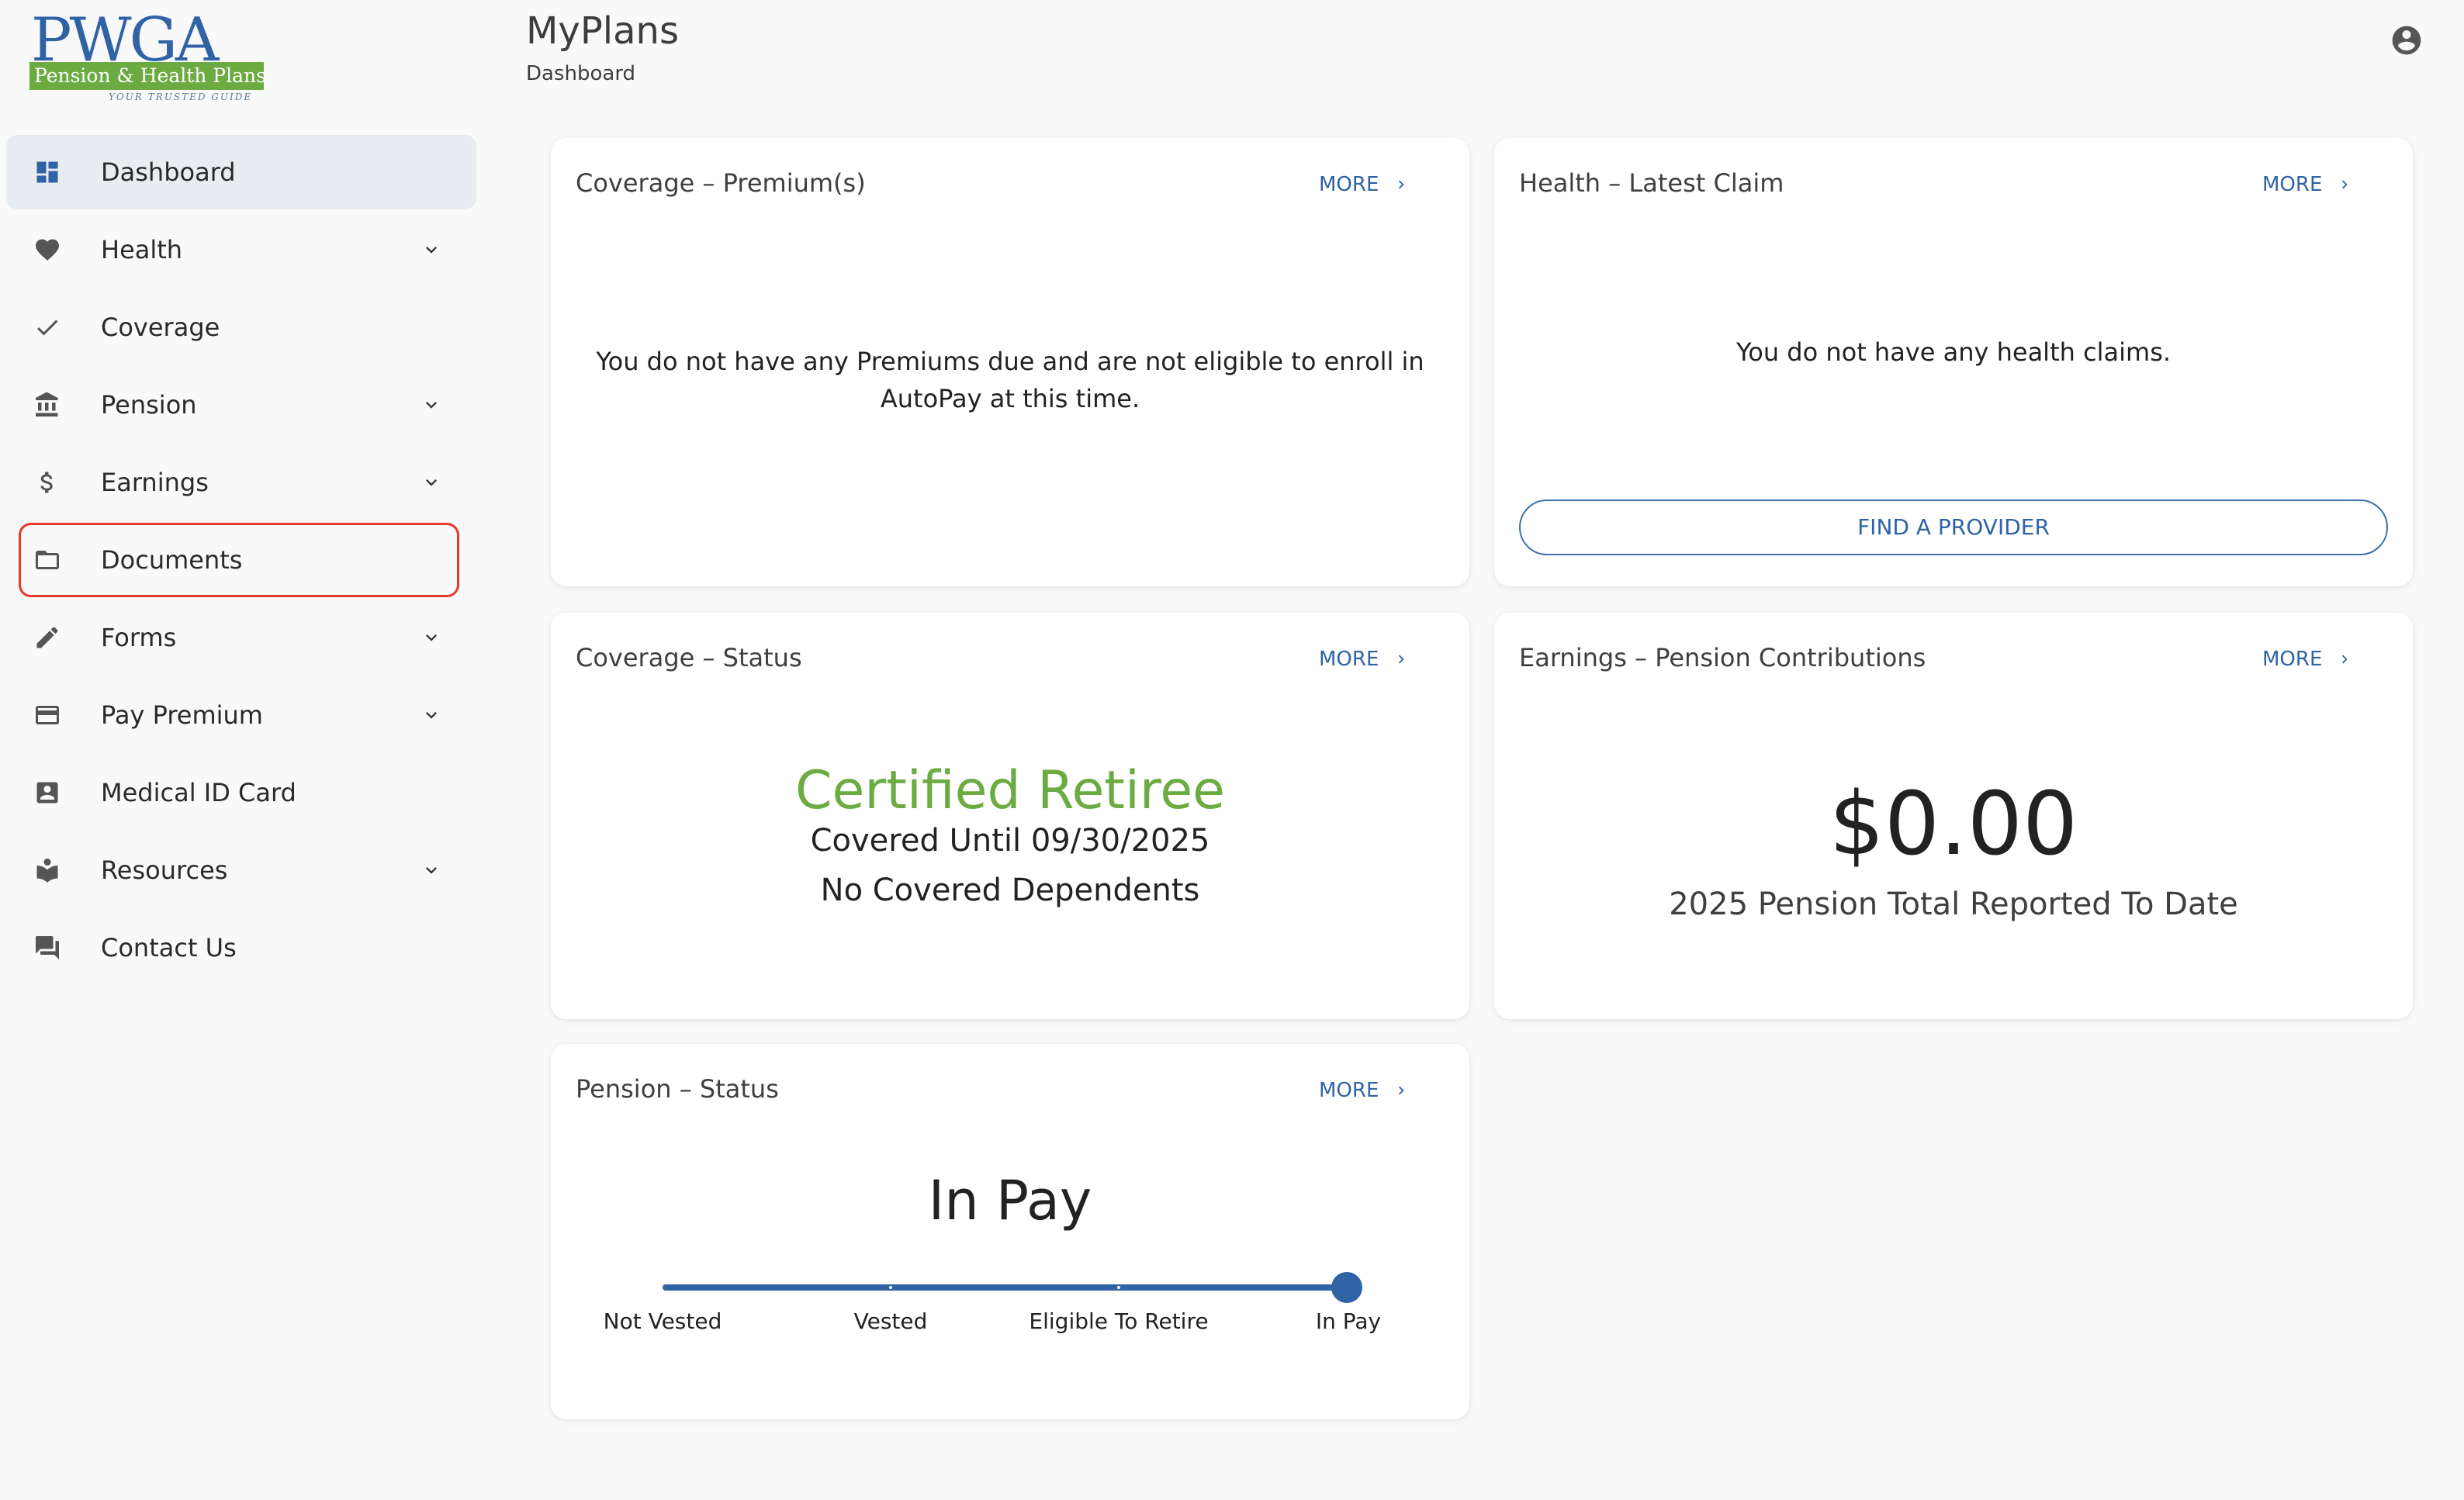 The height and width of the screenshot is (1500, 2464). What do you see at coordinates (182, 715) in the screenshot?
I see `sidebar-item-label: Pay Premium` at bounding box center [182, 715].